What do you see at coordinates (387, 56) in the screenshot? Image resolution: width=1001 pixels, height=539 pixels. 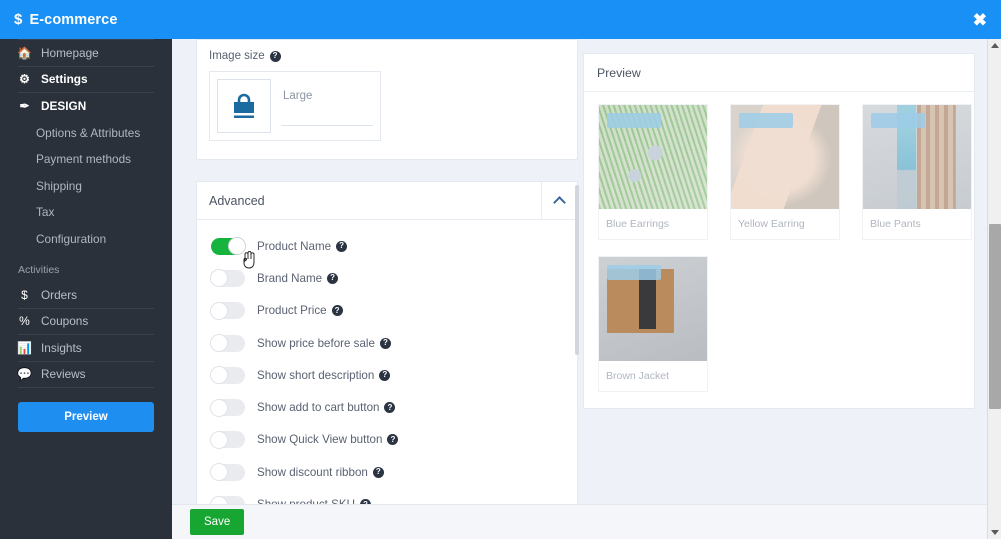 I see `image-size-label: Image size ?` at bounding box center [387, 56].